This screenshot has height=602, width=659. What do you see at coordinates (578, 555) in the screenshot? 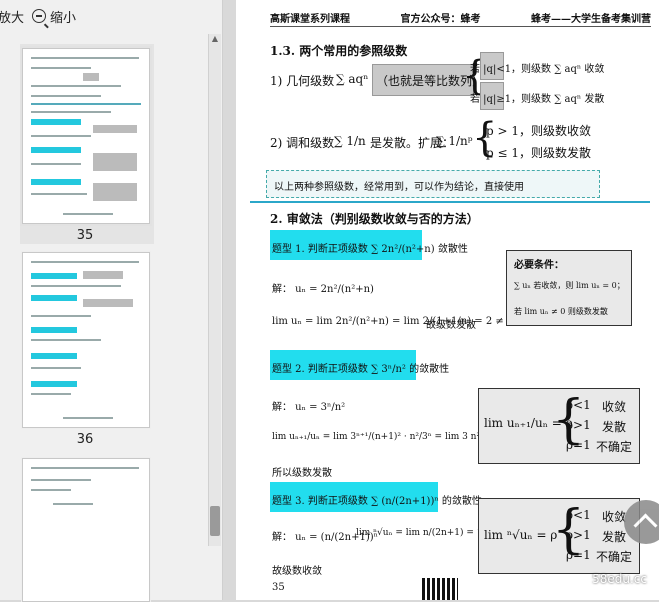
I see `root-r3: ρ=1` at bounding box center [578, 555].